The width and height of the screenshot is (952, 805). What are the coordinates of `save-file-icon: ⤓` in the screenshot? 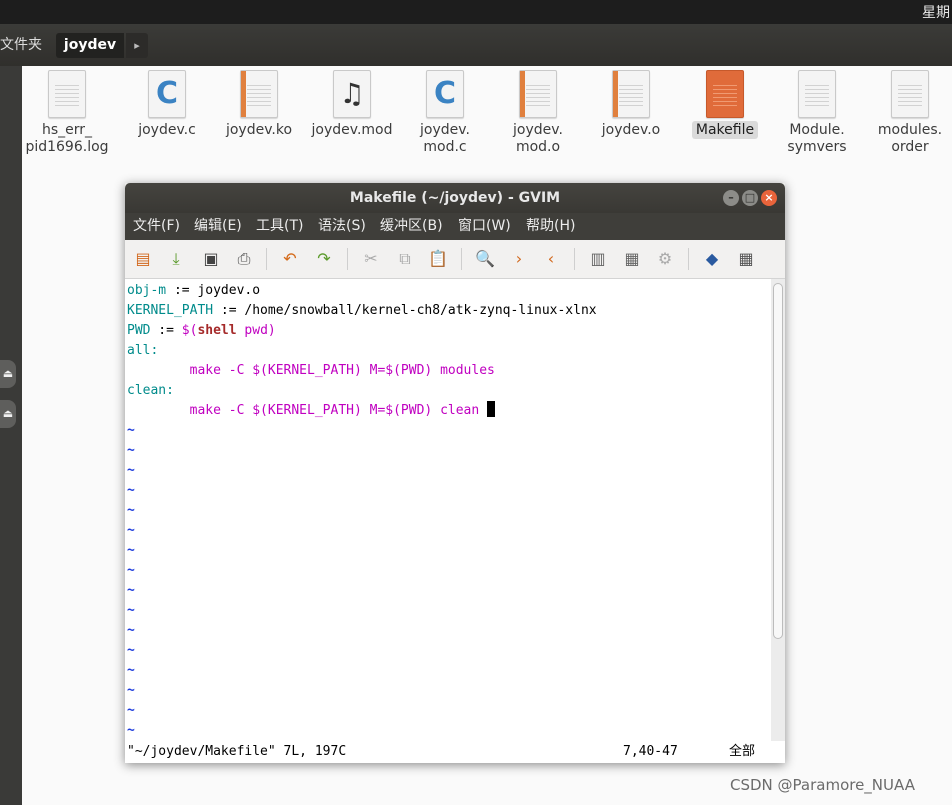 It's located at (176, 259).